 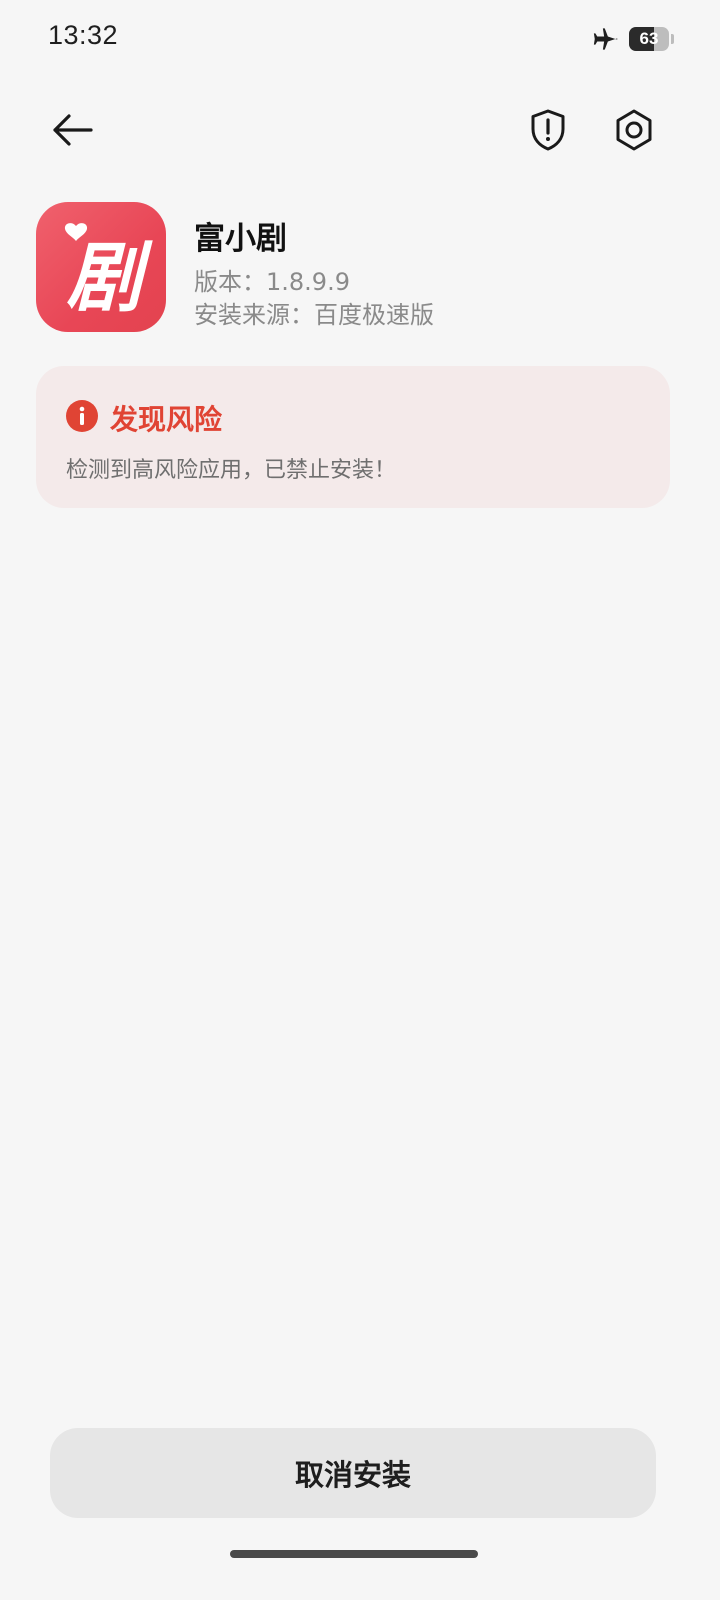 I want to click on airplane-icon, so click(x=605, y=39).